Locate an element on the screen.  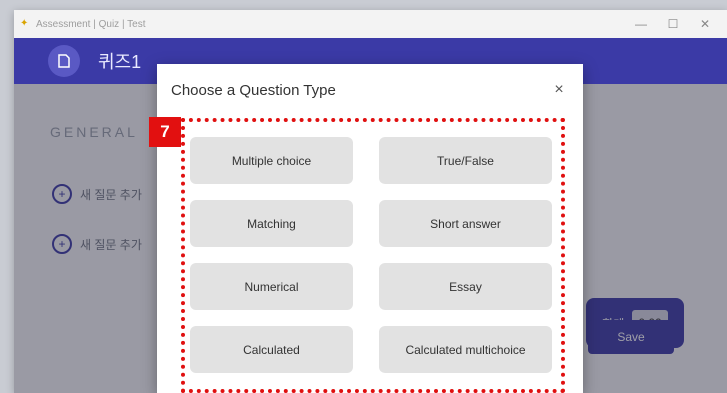
type-calculated-multichoice-button: Calculated multichoice is located at coordinates (465, 349).